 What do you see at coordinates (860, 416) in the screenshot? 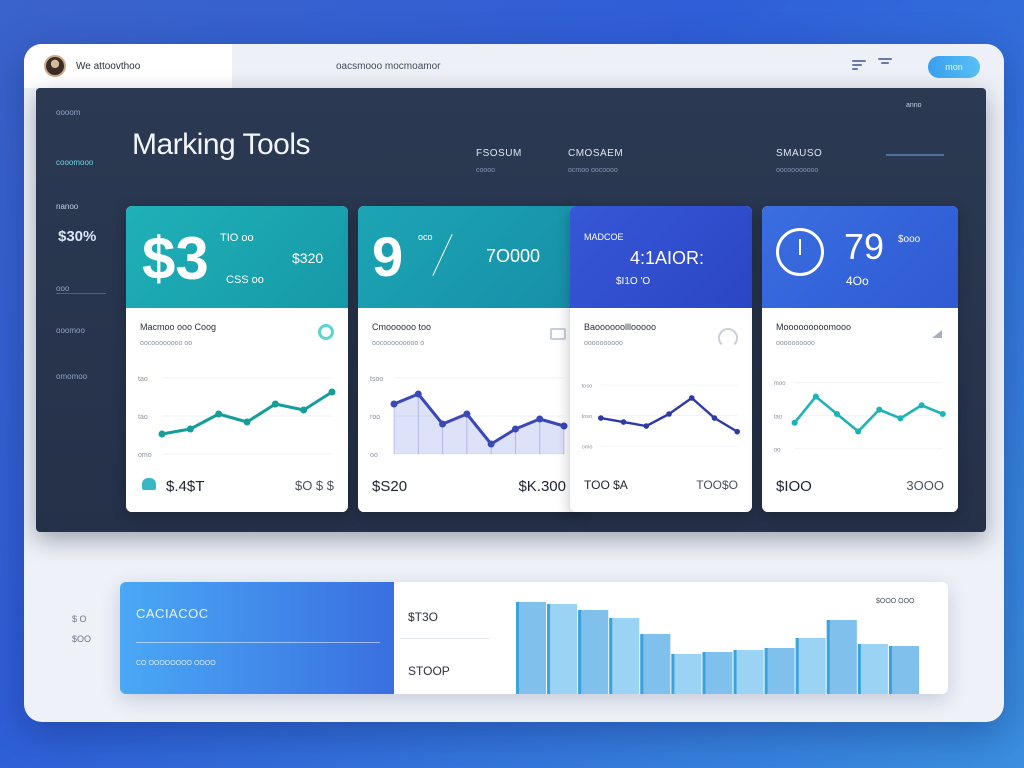
I see `line-chart: moo tao oo` at bounding box center [860, 416].